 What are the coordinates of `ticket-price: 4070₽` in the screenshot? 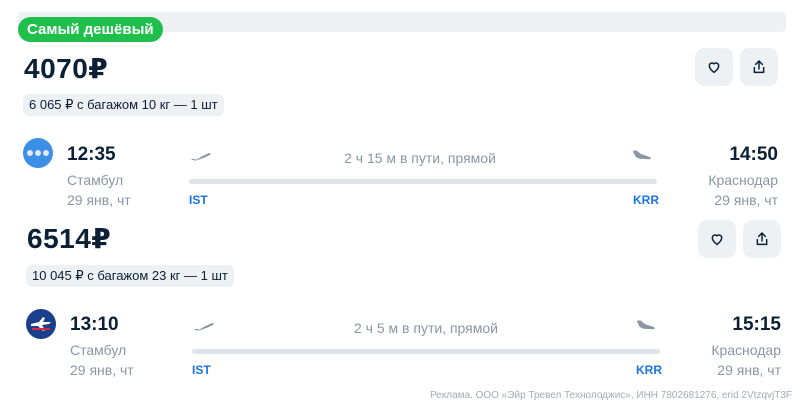 It's located at (66, 68).